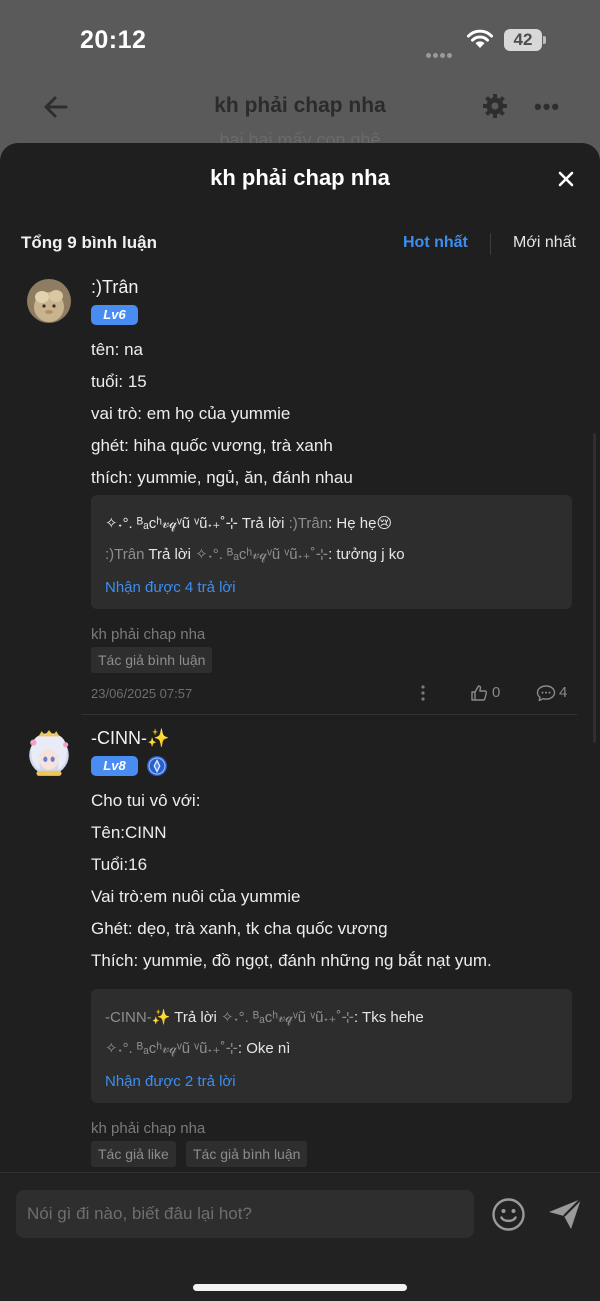 The width and height of the screenshot is (600, 1301). What do you see at coordinates (264, 1048) in the screenshot?
I see `reply-text: : Oke nì` at bounding box center [264, 1048].